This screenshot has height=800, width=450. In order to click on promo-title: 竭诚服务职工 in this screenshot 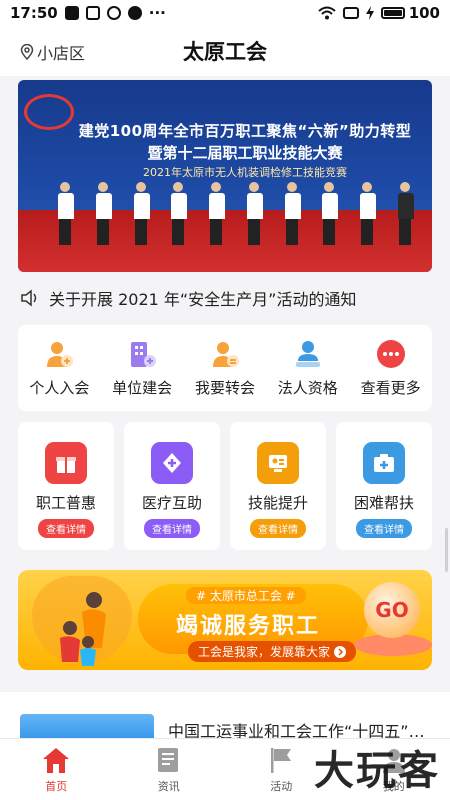, I will do `click(248, 626)`.